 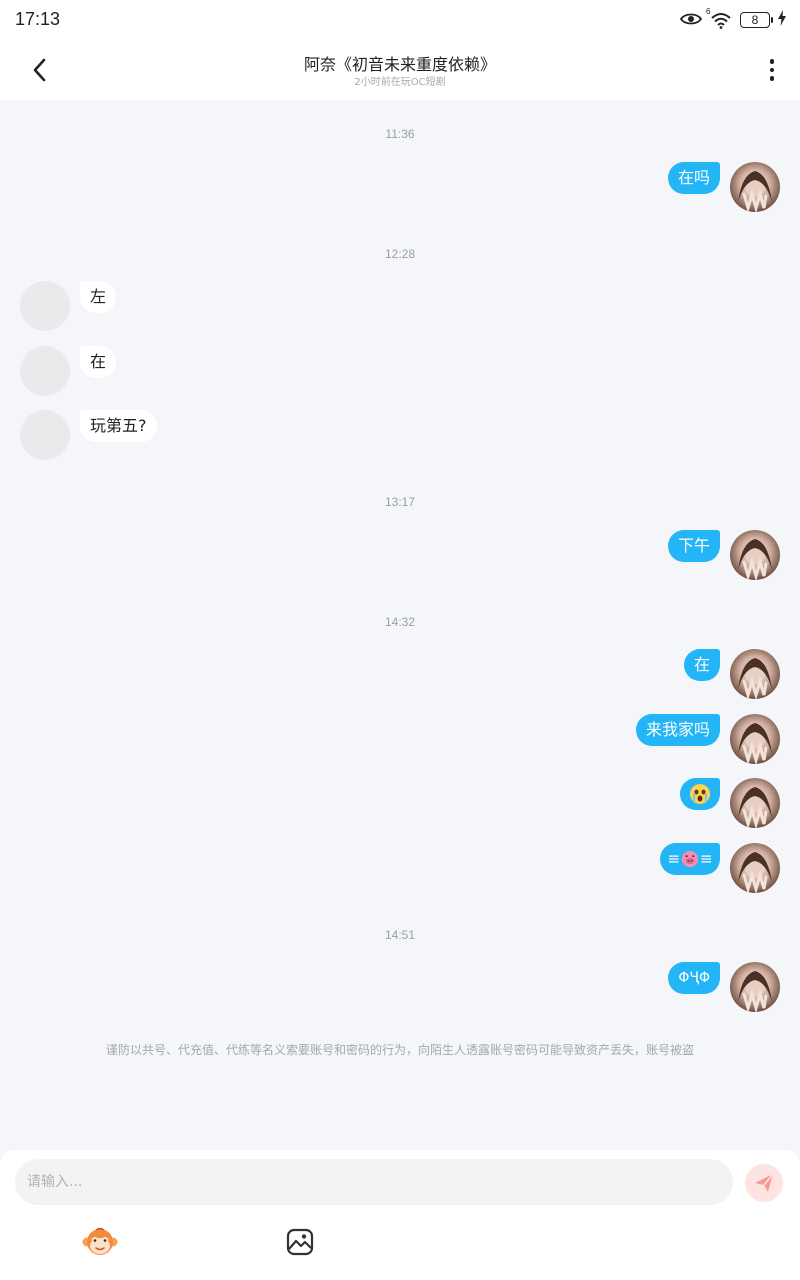 I want to click on pig-face-emoji-icon, so click(x=690, y=859).